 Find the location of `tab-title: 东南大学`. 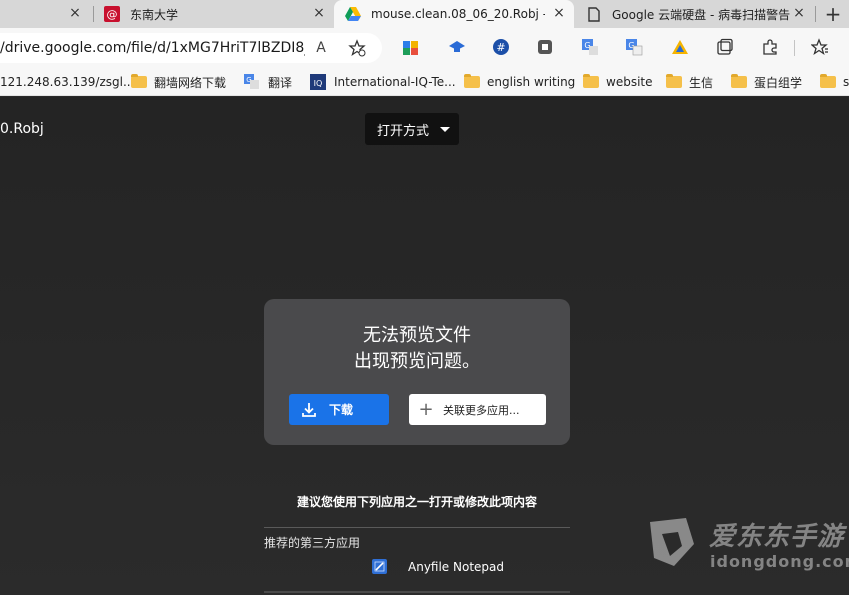

tab-title: 东南大学 is located at coordinates (154, 14).